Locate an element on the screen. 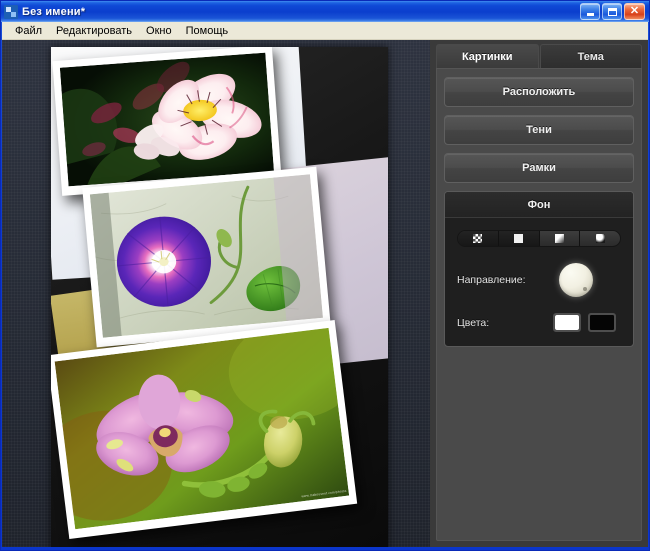 Image resolution: width=650 pixels, height=551 pixels. menu-bar: Файл Редактировать Окно Помощь is located at coordinates (325, 31).